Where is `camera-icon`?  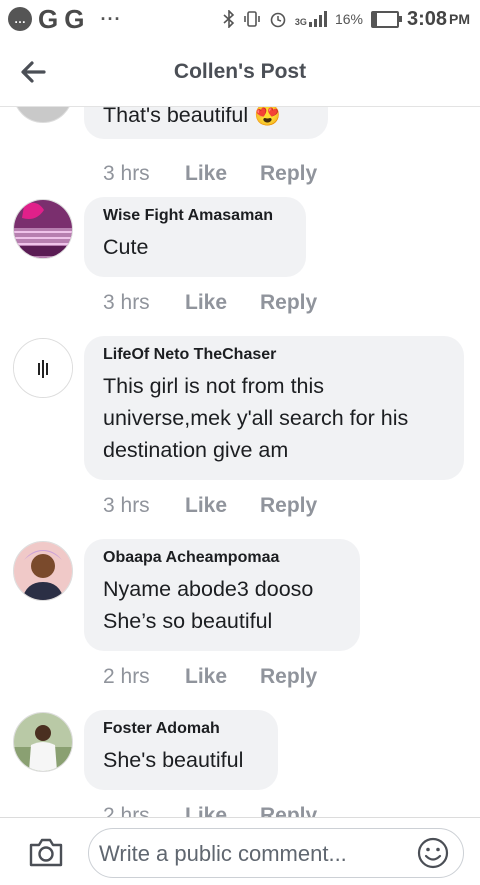 camera-icon is located at coordinates (46, 852).